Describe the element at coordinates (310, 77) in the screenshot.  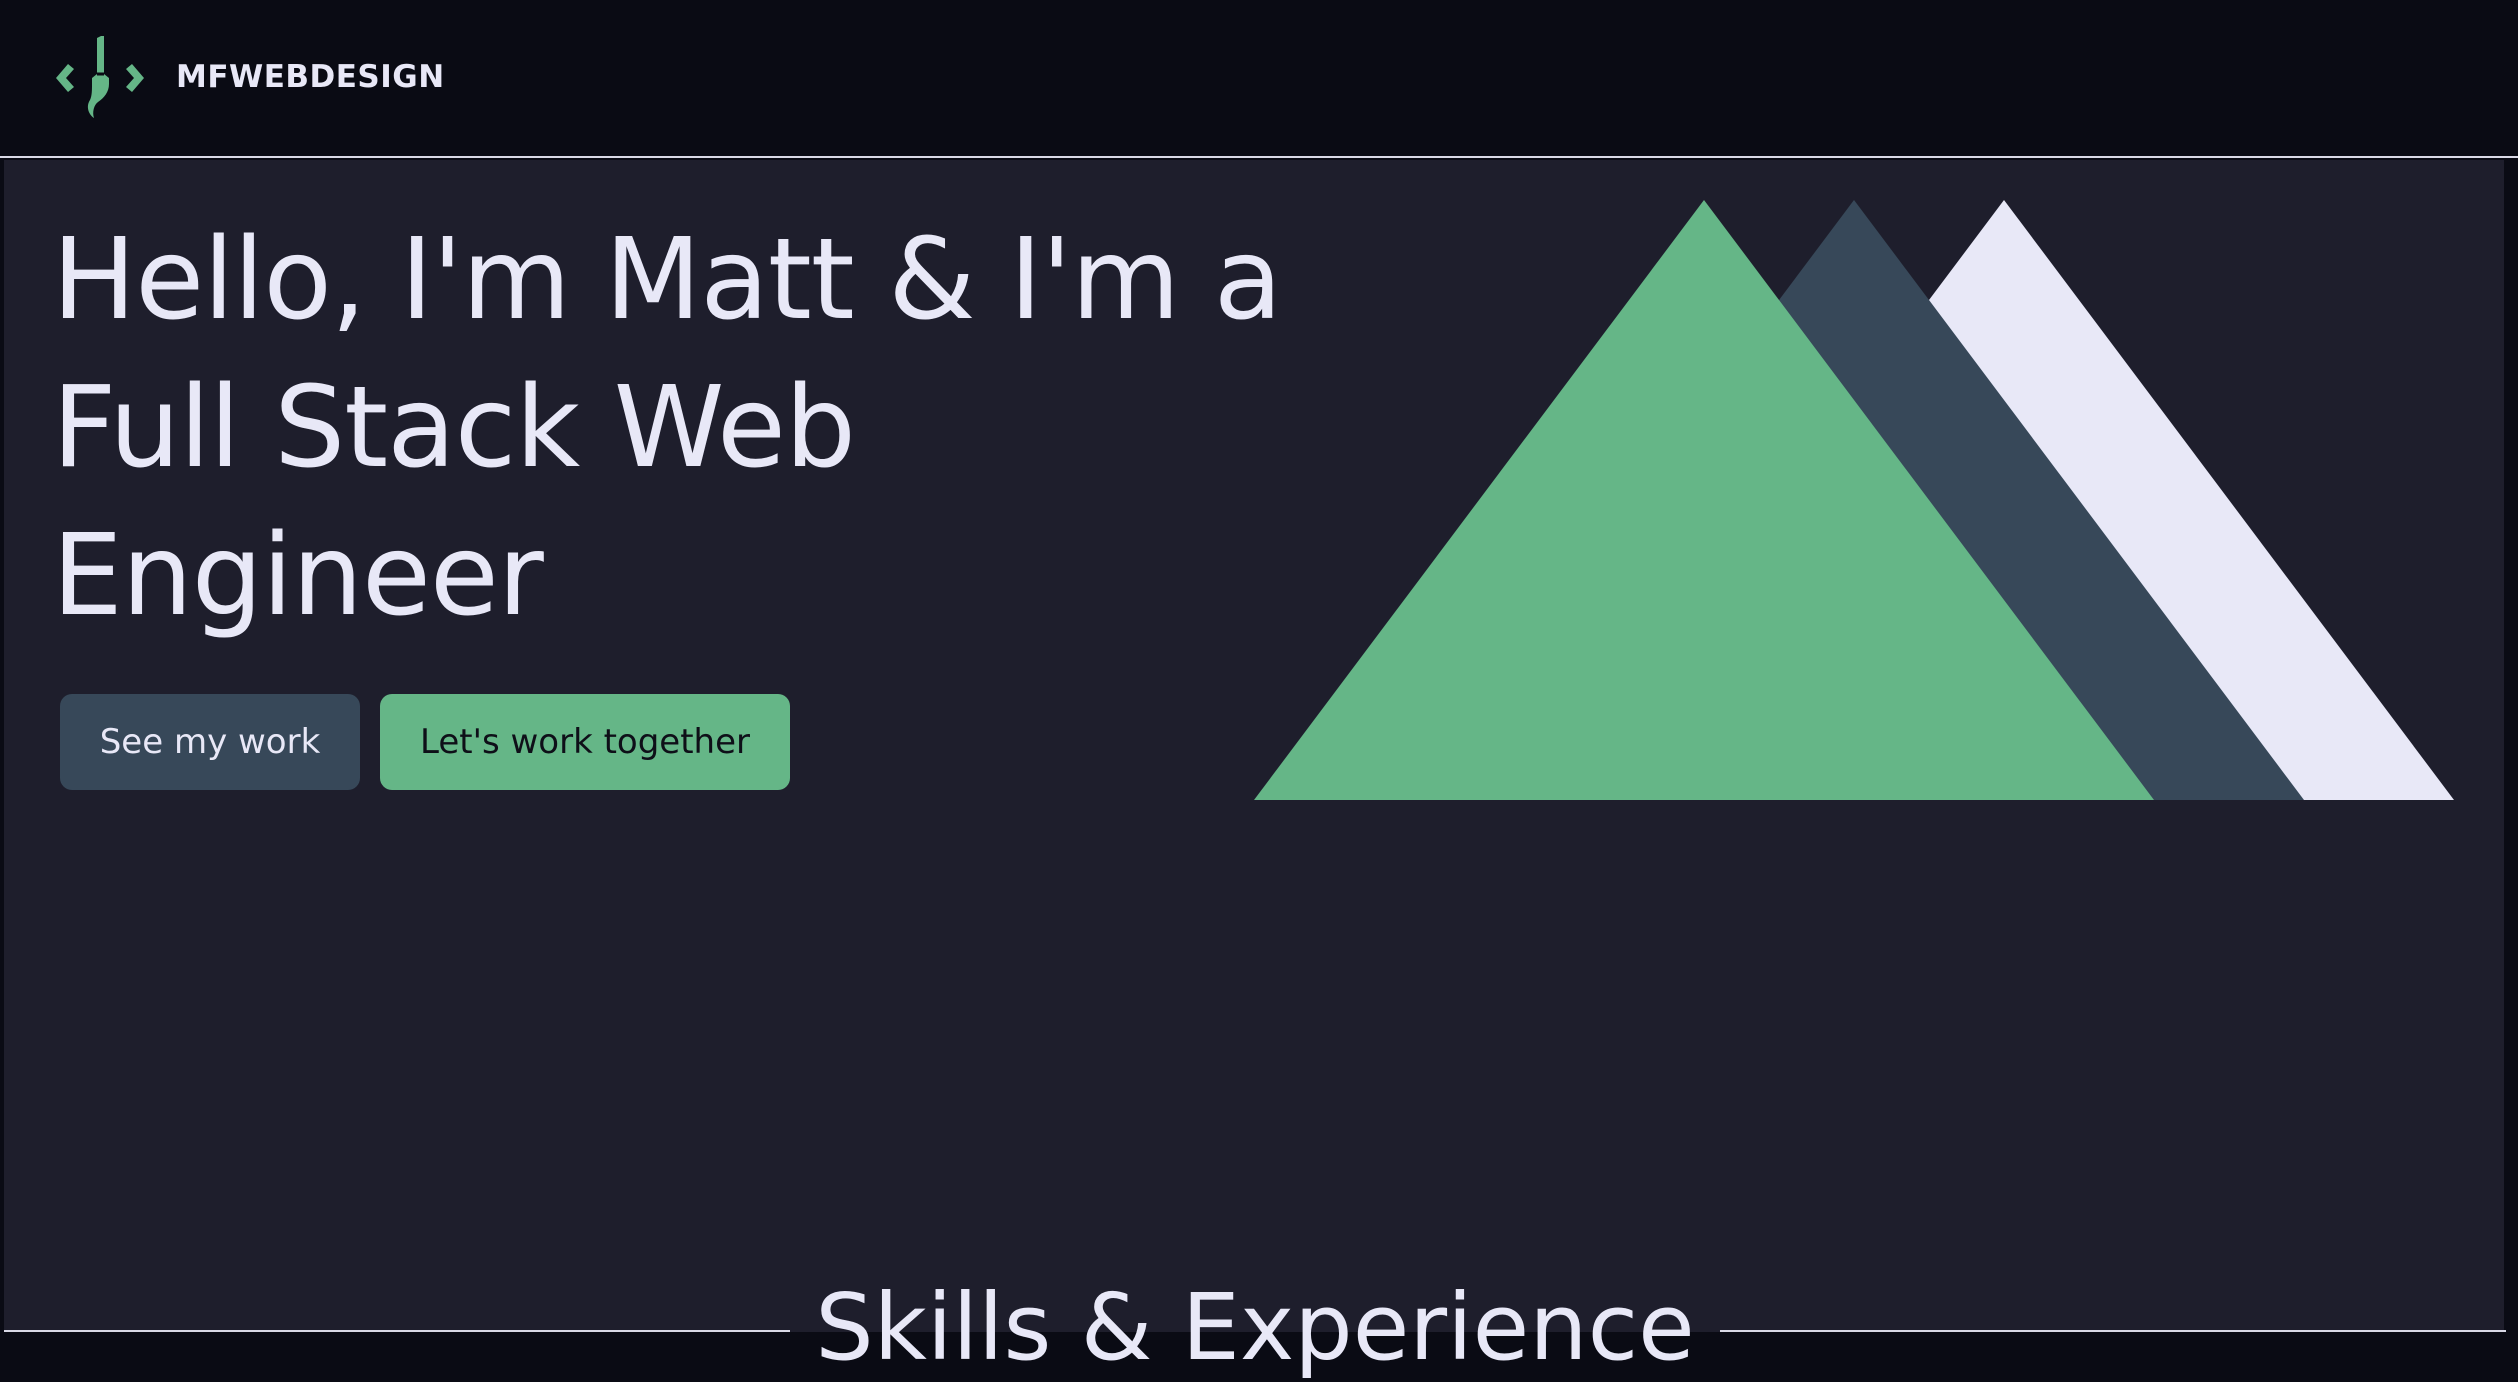
I see `brand-name: MFWEBDESIGN` at that location.